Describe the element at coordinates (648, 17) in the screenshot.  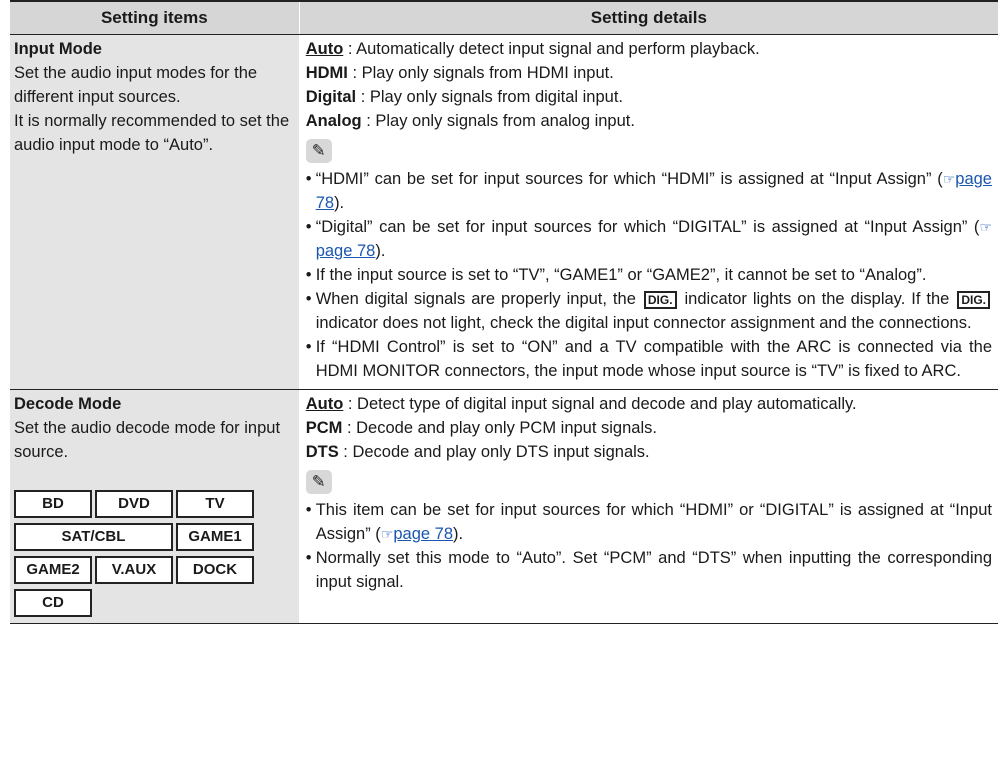
I see `header-setting-details: Setting details` at that location.